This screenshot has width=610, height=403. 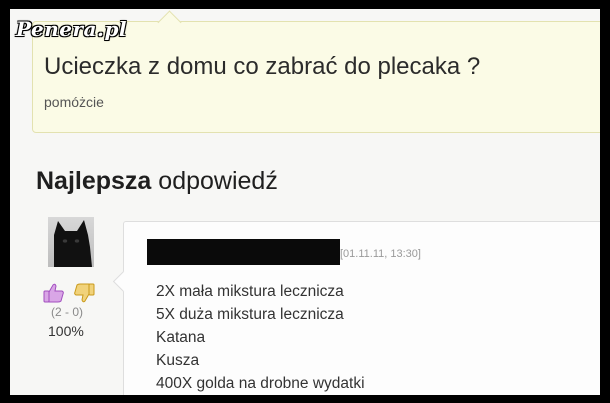 What do you see at coordinates (66, 331) in the screenshot?
I see `vote-percent: 100%` at bounding box center [66, 331].